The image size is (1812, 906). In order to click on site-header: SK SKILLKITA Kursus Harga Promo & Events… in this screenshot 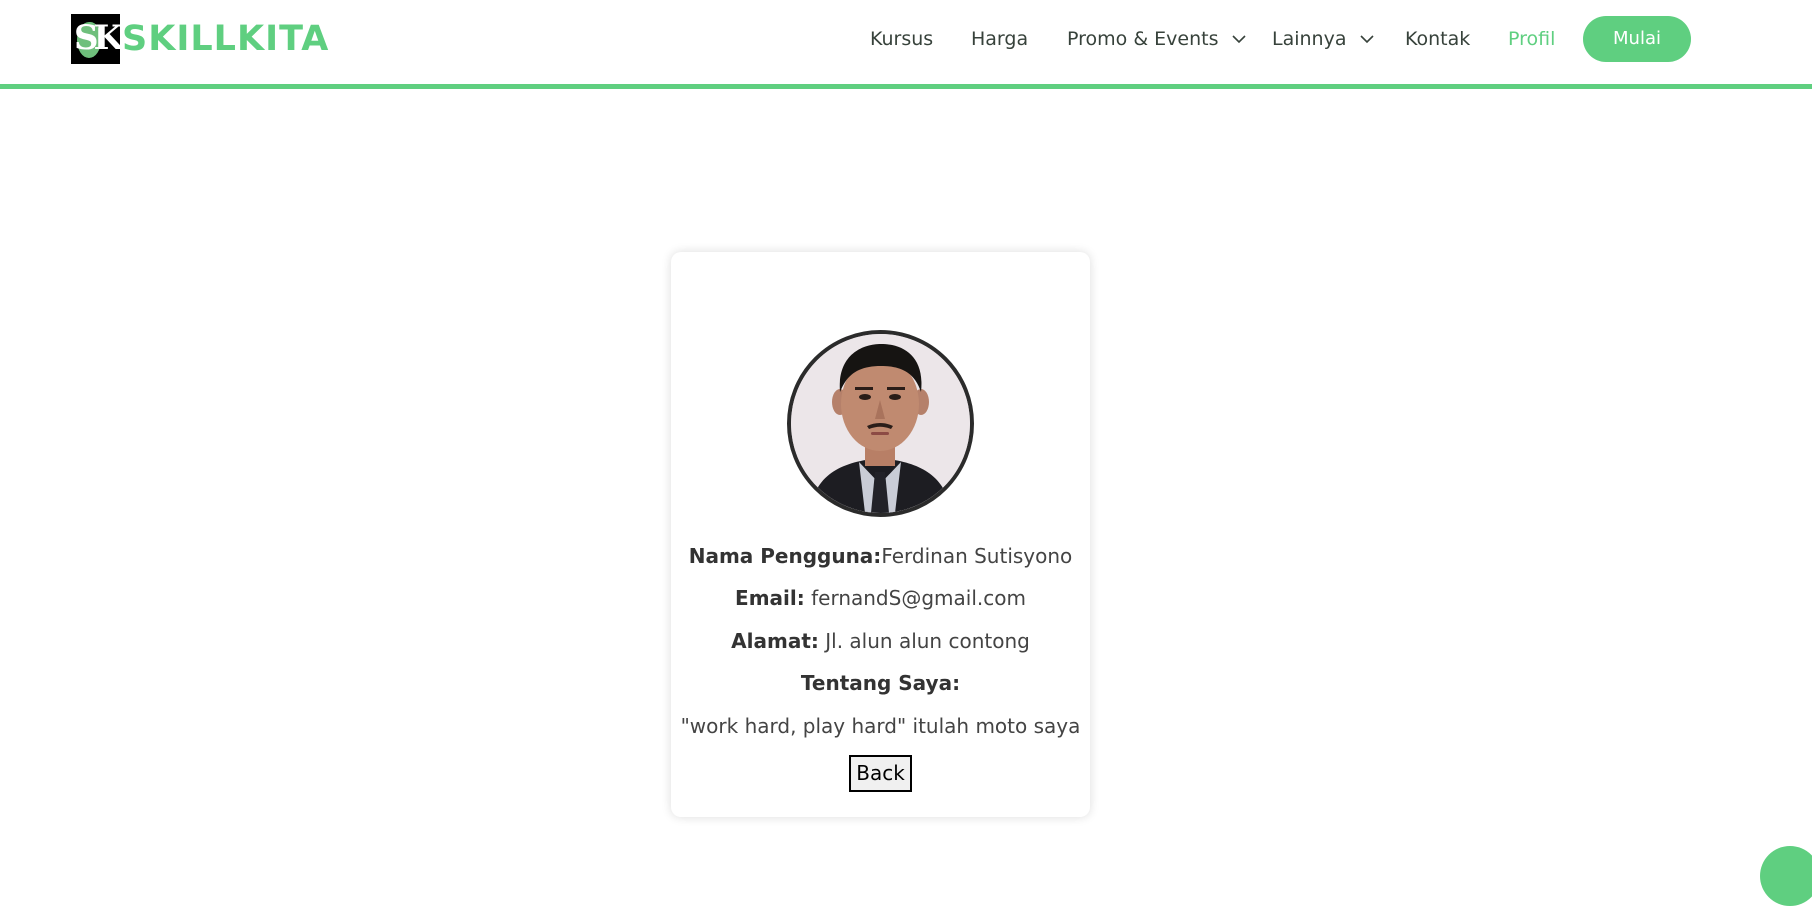, I will do `click(906, 43)`.